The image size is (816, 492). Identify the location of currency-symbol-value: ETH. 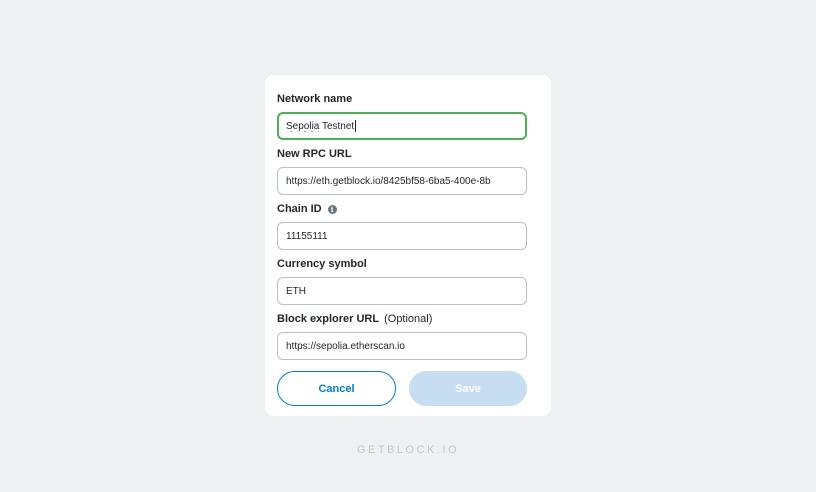
(296, 291).